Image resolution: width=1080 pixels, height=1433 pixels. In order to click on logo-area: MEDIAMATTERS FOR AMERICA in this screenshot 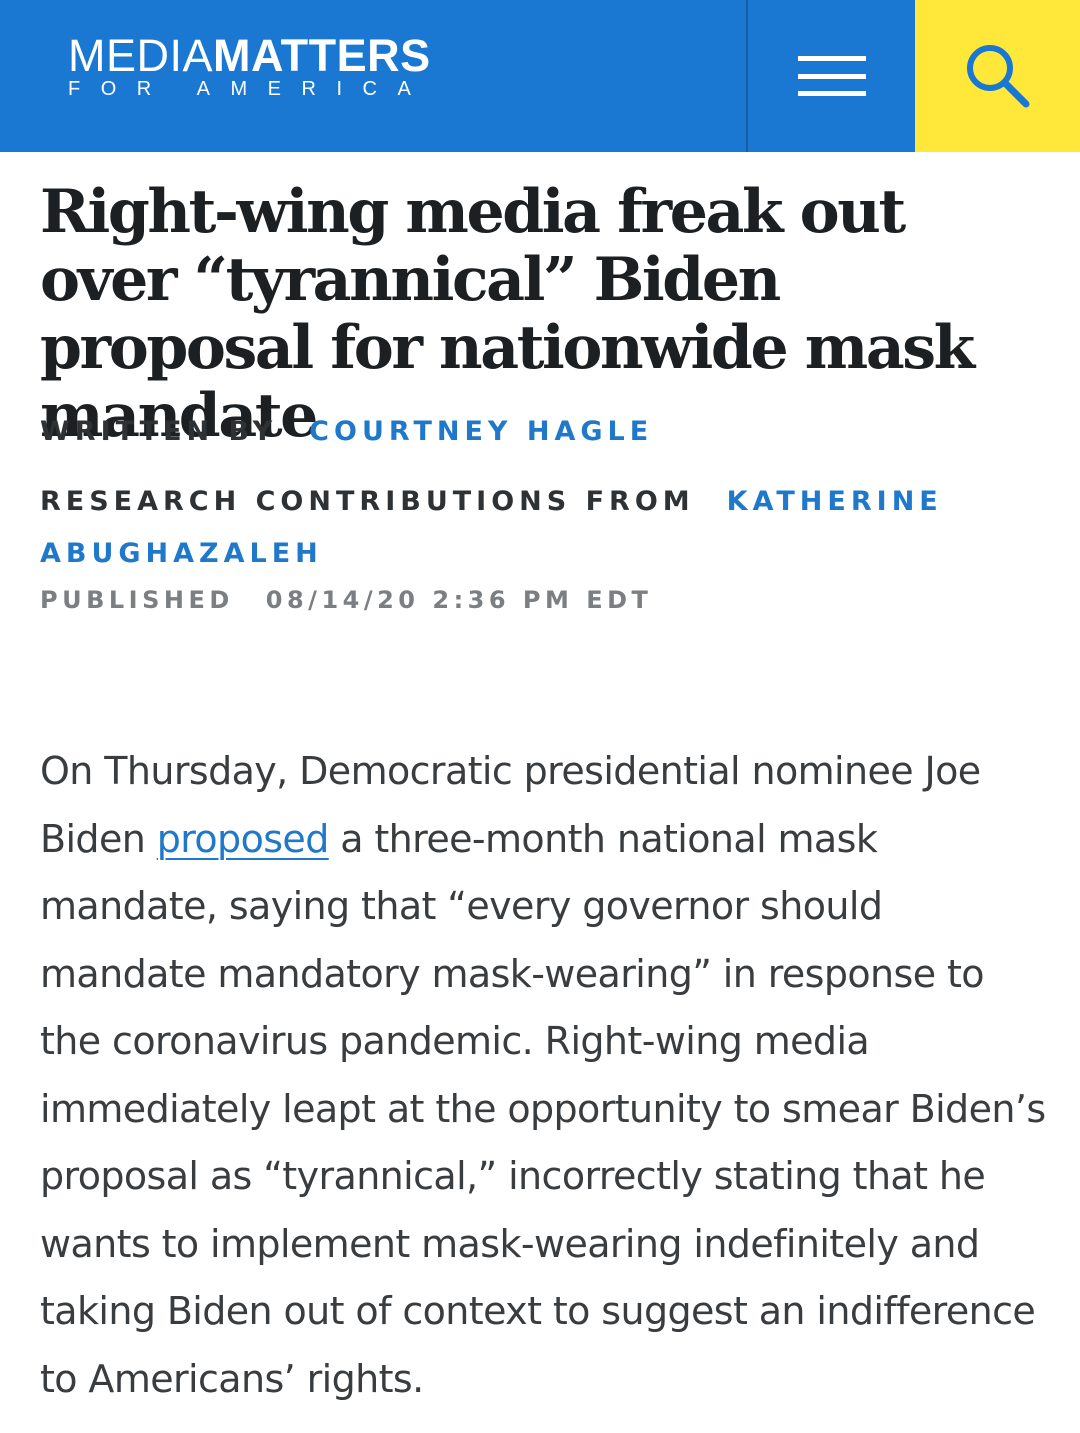, I will do `click(373, 76)`.